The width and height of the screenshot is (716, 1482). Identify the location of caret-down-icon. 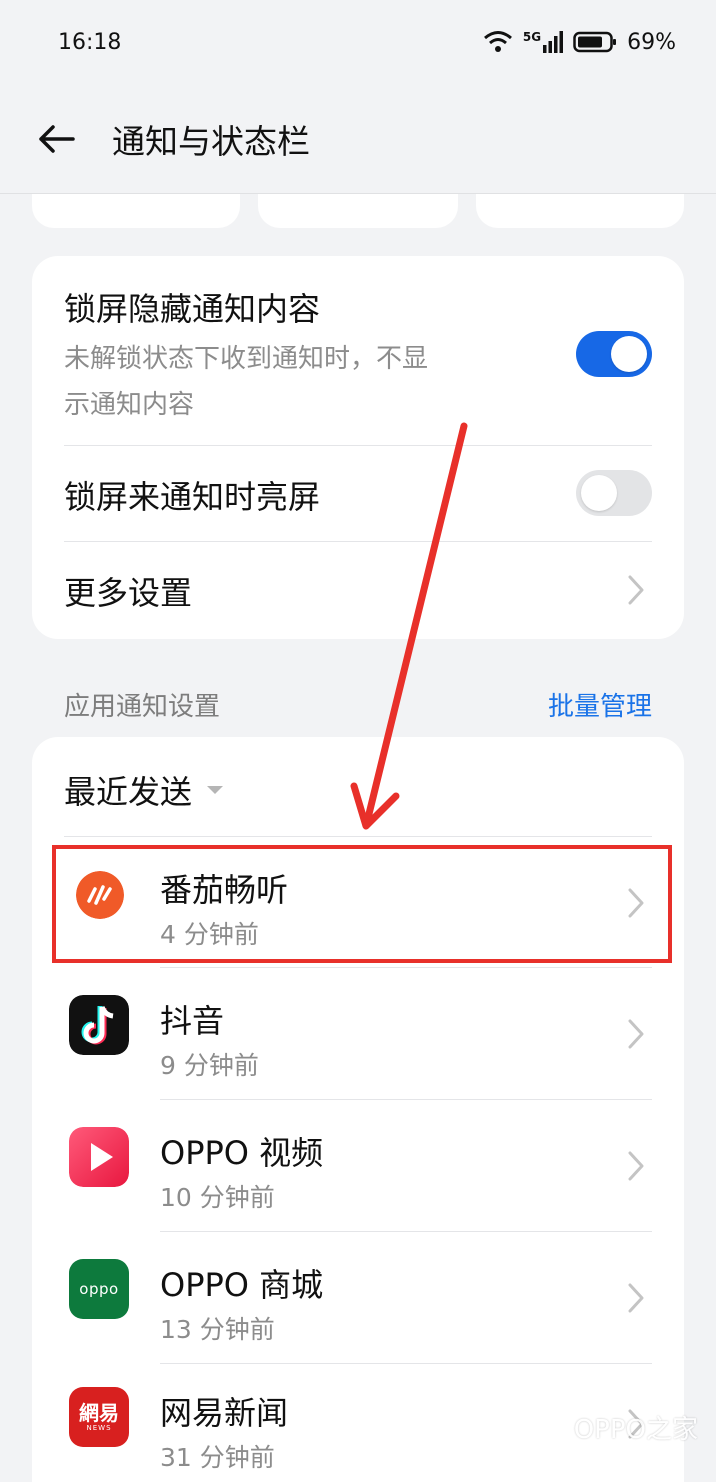
(215, 790).